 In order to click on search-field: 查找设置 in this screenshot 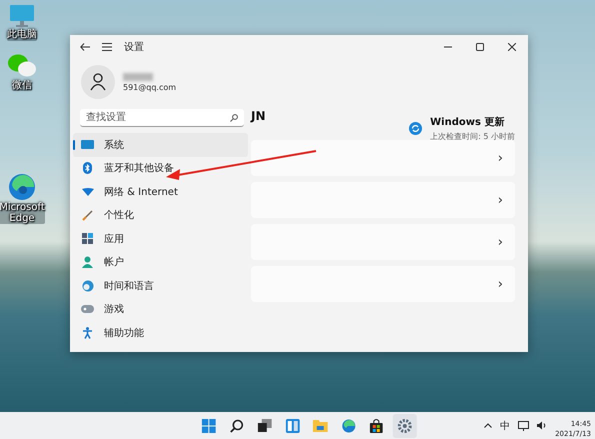, I will do `click(162, 118)`.